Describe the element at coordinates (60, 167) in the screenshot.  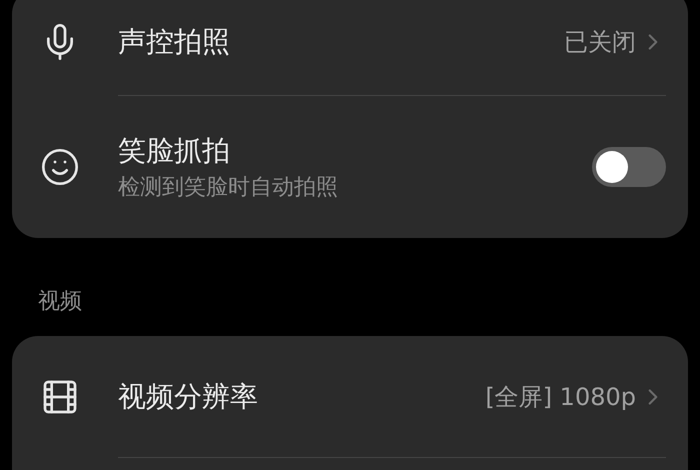
I see `smiley-icon` at that location.